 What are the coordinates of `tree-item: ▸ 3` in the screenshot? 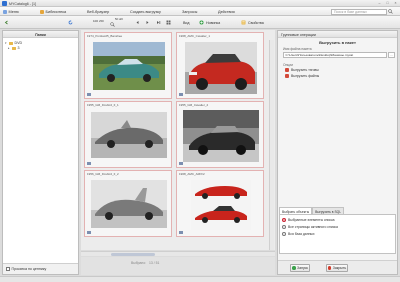 It's located at (14, 48).